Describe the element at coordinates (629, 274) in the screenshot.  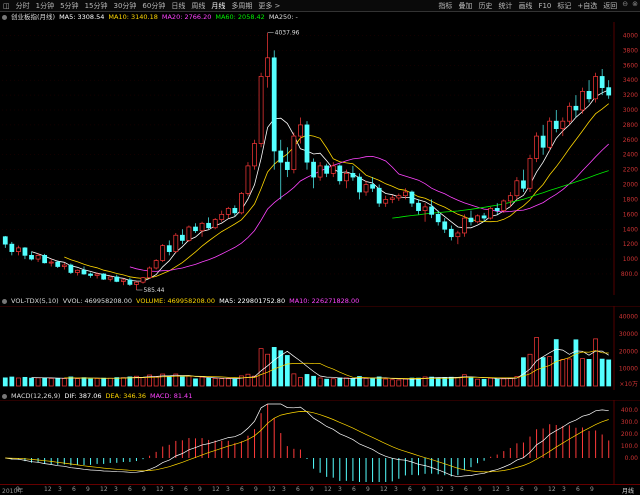
I see `price-tick-label: 800.0` at that location.